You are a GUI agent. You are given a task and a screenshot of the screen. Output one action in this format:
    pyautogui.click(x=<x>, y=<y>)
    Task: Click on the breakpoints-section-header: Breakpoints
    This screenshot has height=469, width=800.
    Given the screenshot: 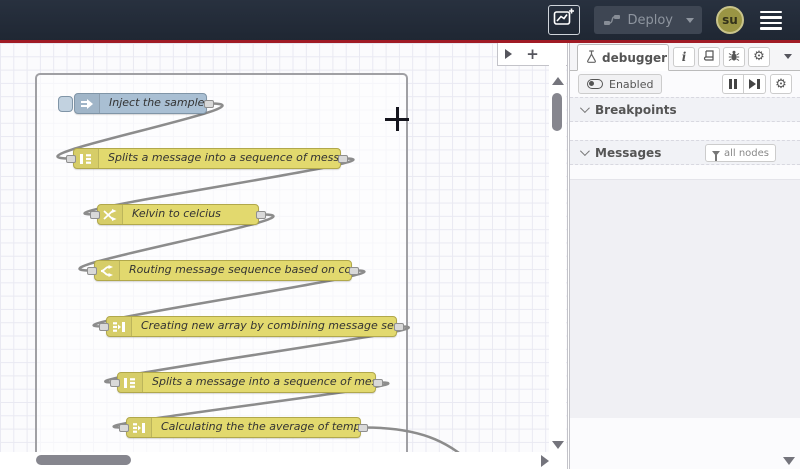 What is the action you would take?
    pyautogui.click(x=685, y=109)
    